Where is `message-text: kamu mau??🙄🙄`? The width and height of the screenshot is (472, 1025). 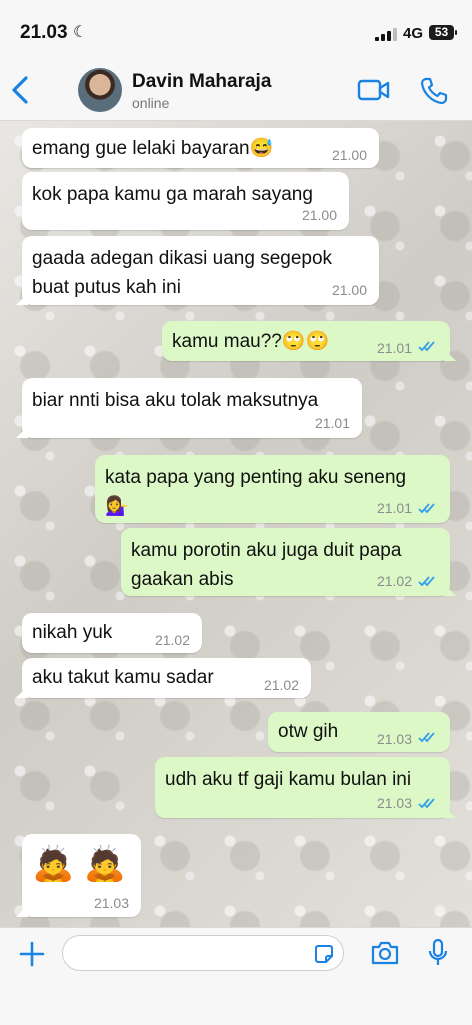 message-text: kamu mau??🙄🙄 is located at coordinates (251, 341).